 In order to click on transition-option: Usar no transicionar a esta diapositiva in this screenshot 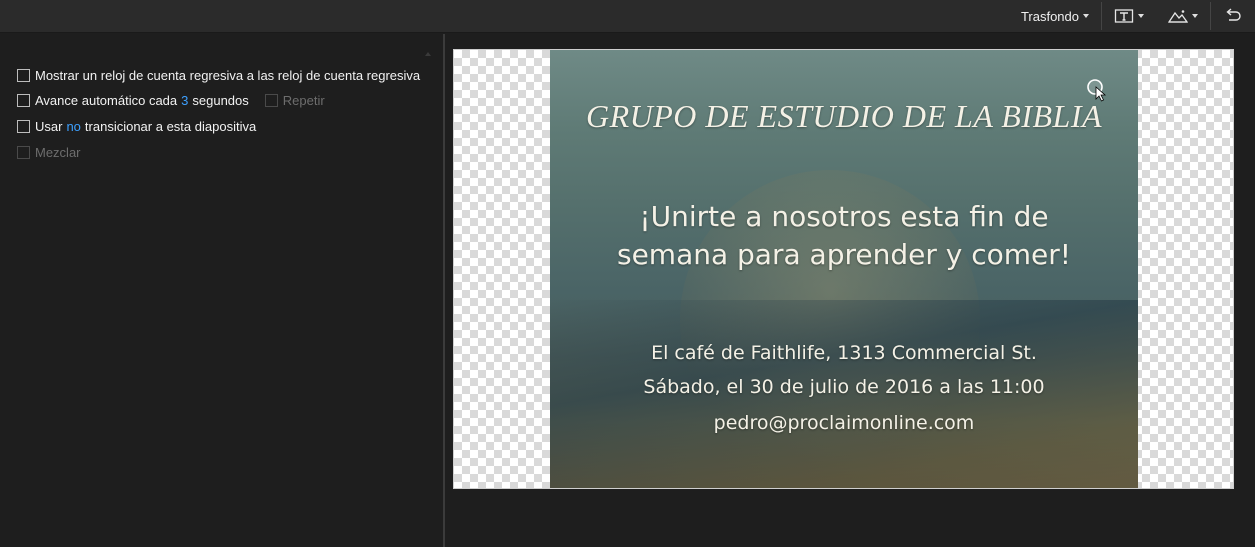, I will do `click(136, 126)`.